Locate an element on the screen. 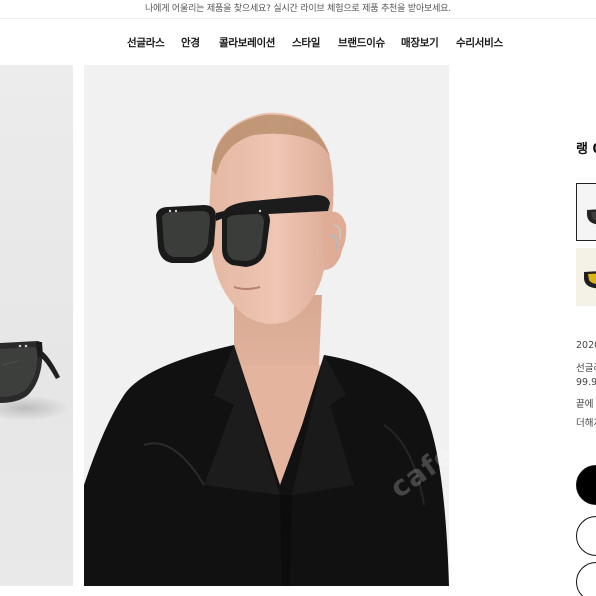 The image size is (596, 596). product-desc-line-4: 끝에 is located at coordinates (585, 404).